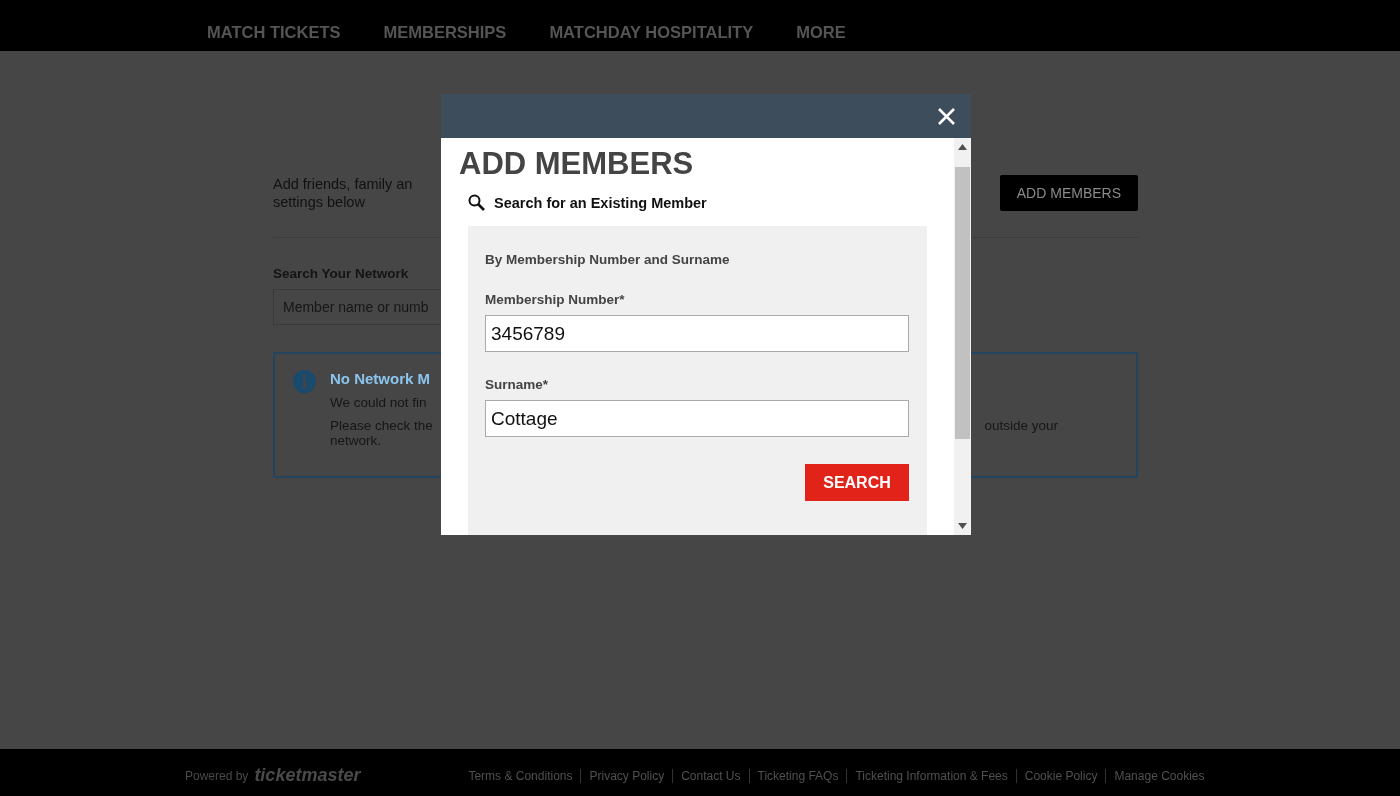 This screenshot has height=796, width=1400. What do you see at coordinates (697, 418) in the screenshot?
I see `text-input: Cottage` at bounding box center [697, 418].